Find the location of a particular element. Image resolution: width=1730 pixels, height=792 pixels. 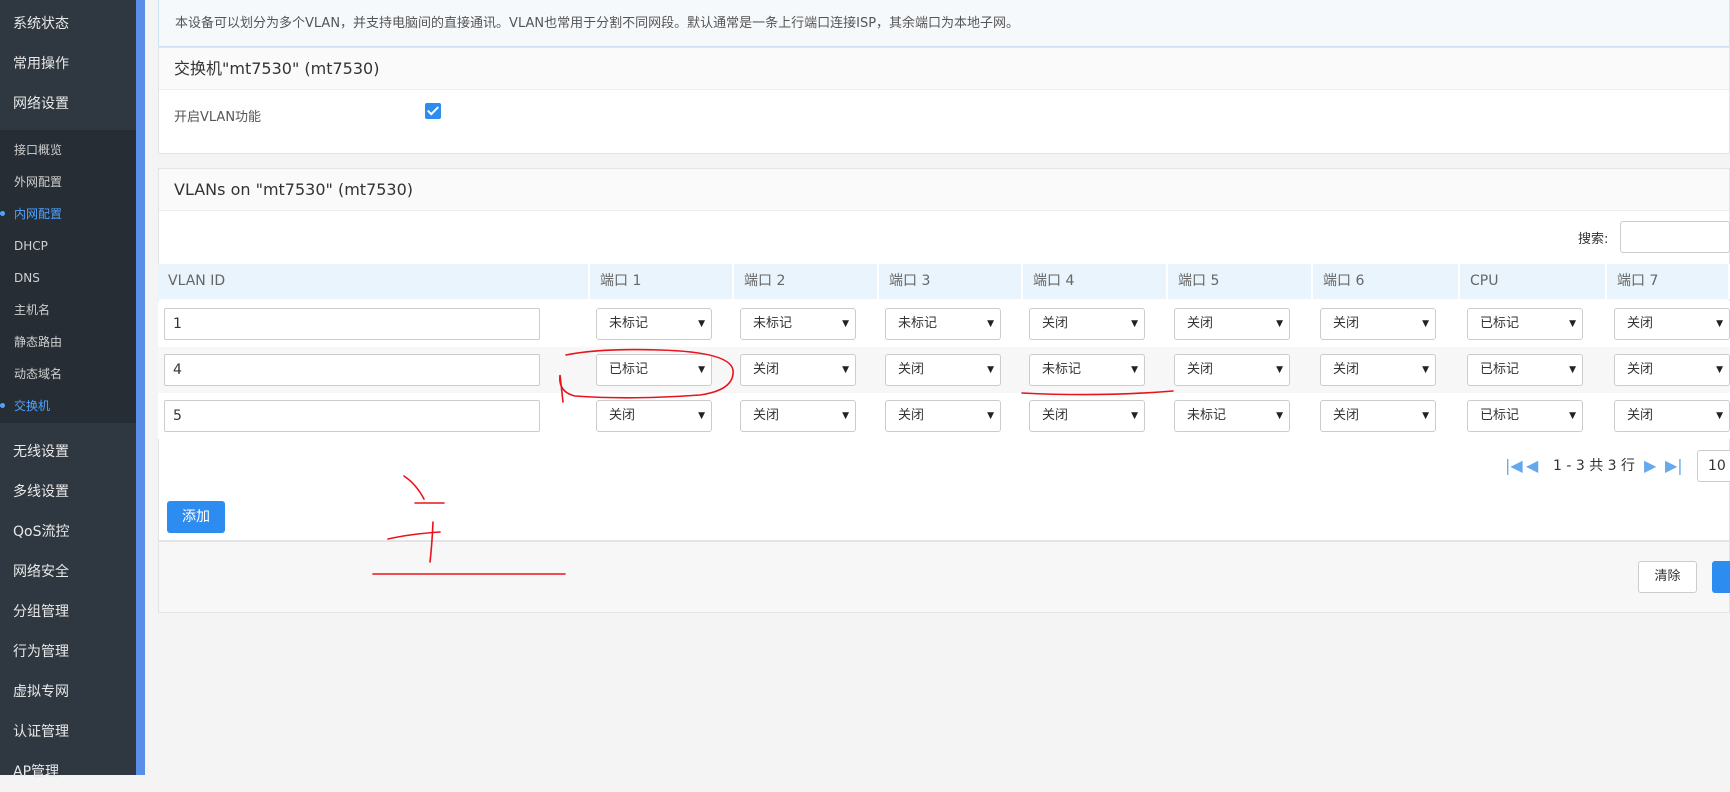

sidebar-accent-bar is located at coordinates (140, 387).